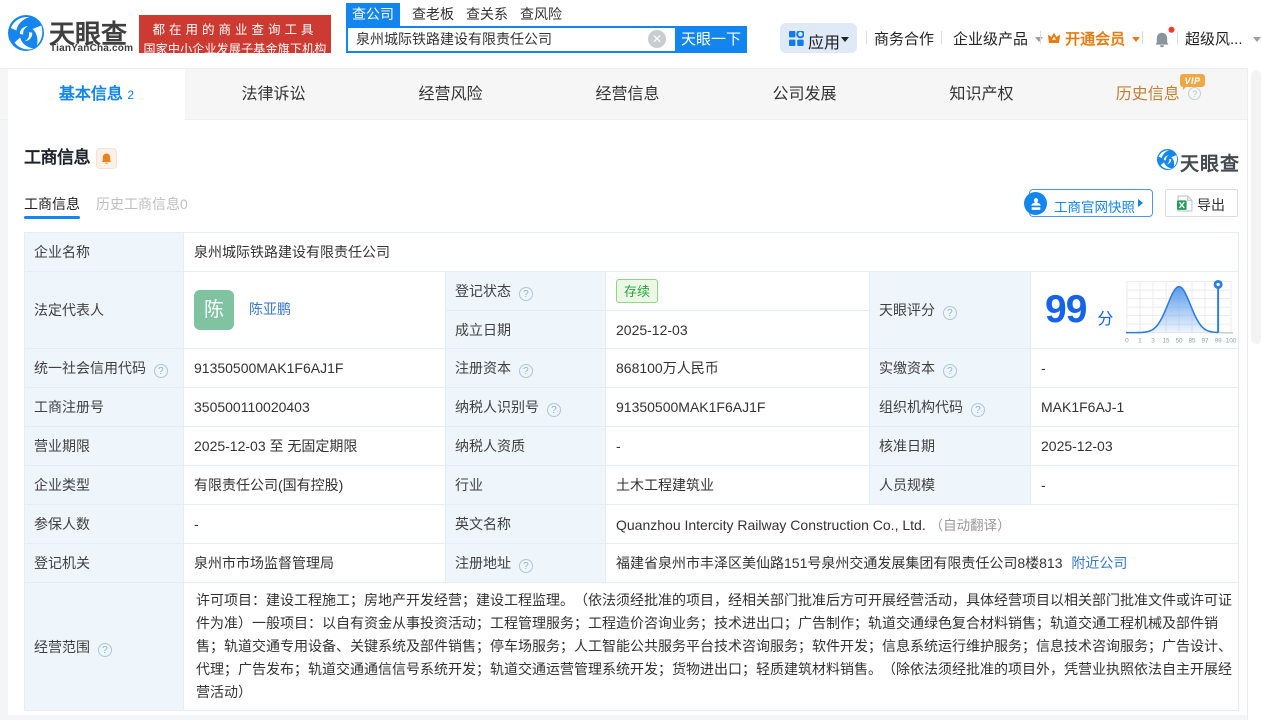  Describe the element at coordinates (1206, 340) in the screenshot. I see `svg-text: 97` at that location.